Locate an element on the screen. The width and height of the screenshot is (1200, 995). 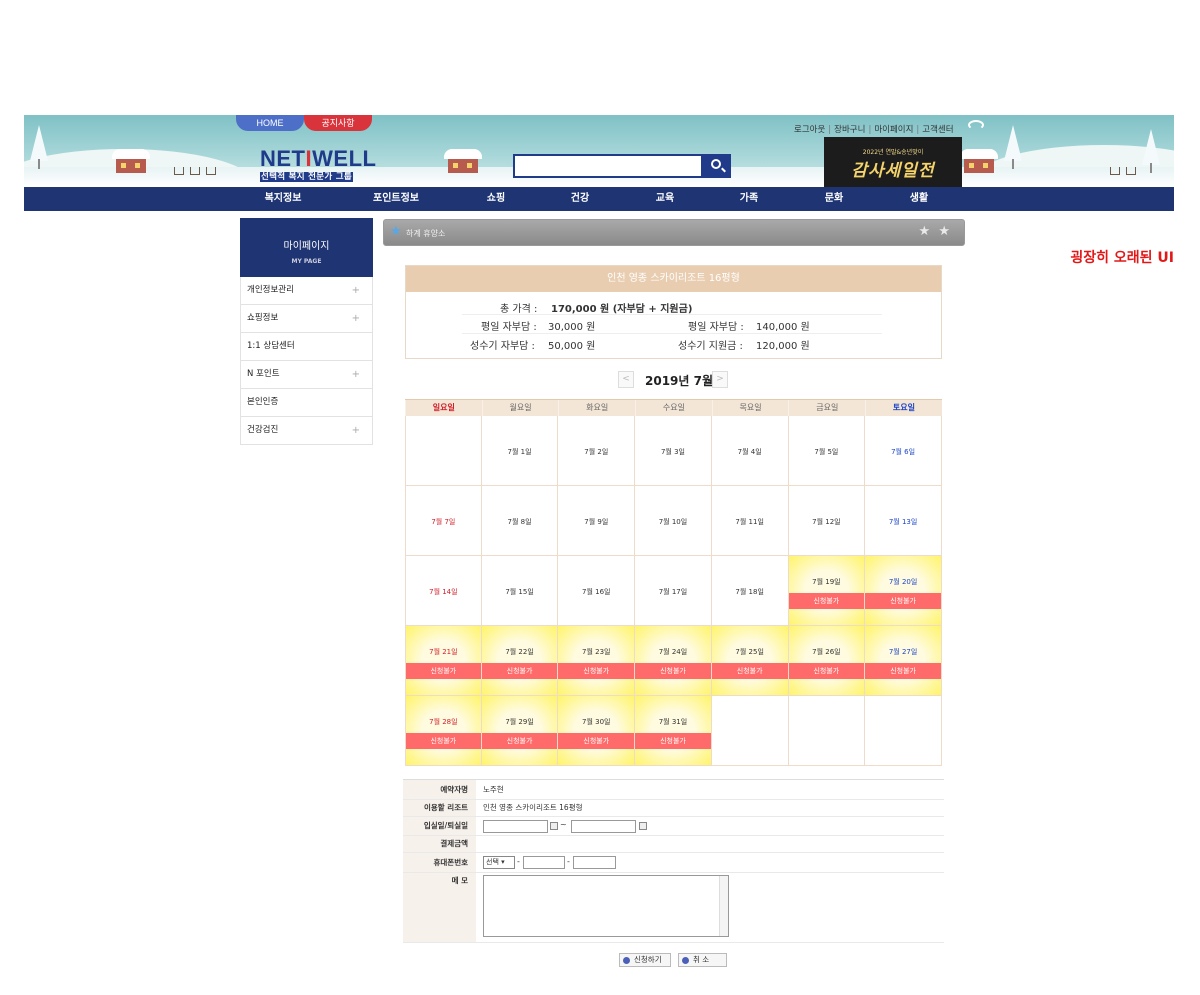
sidebar-header: 마이페이지 MY PAGE is located at coordinates (306, 247).